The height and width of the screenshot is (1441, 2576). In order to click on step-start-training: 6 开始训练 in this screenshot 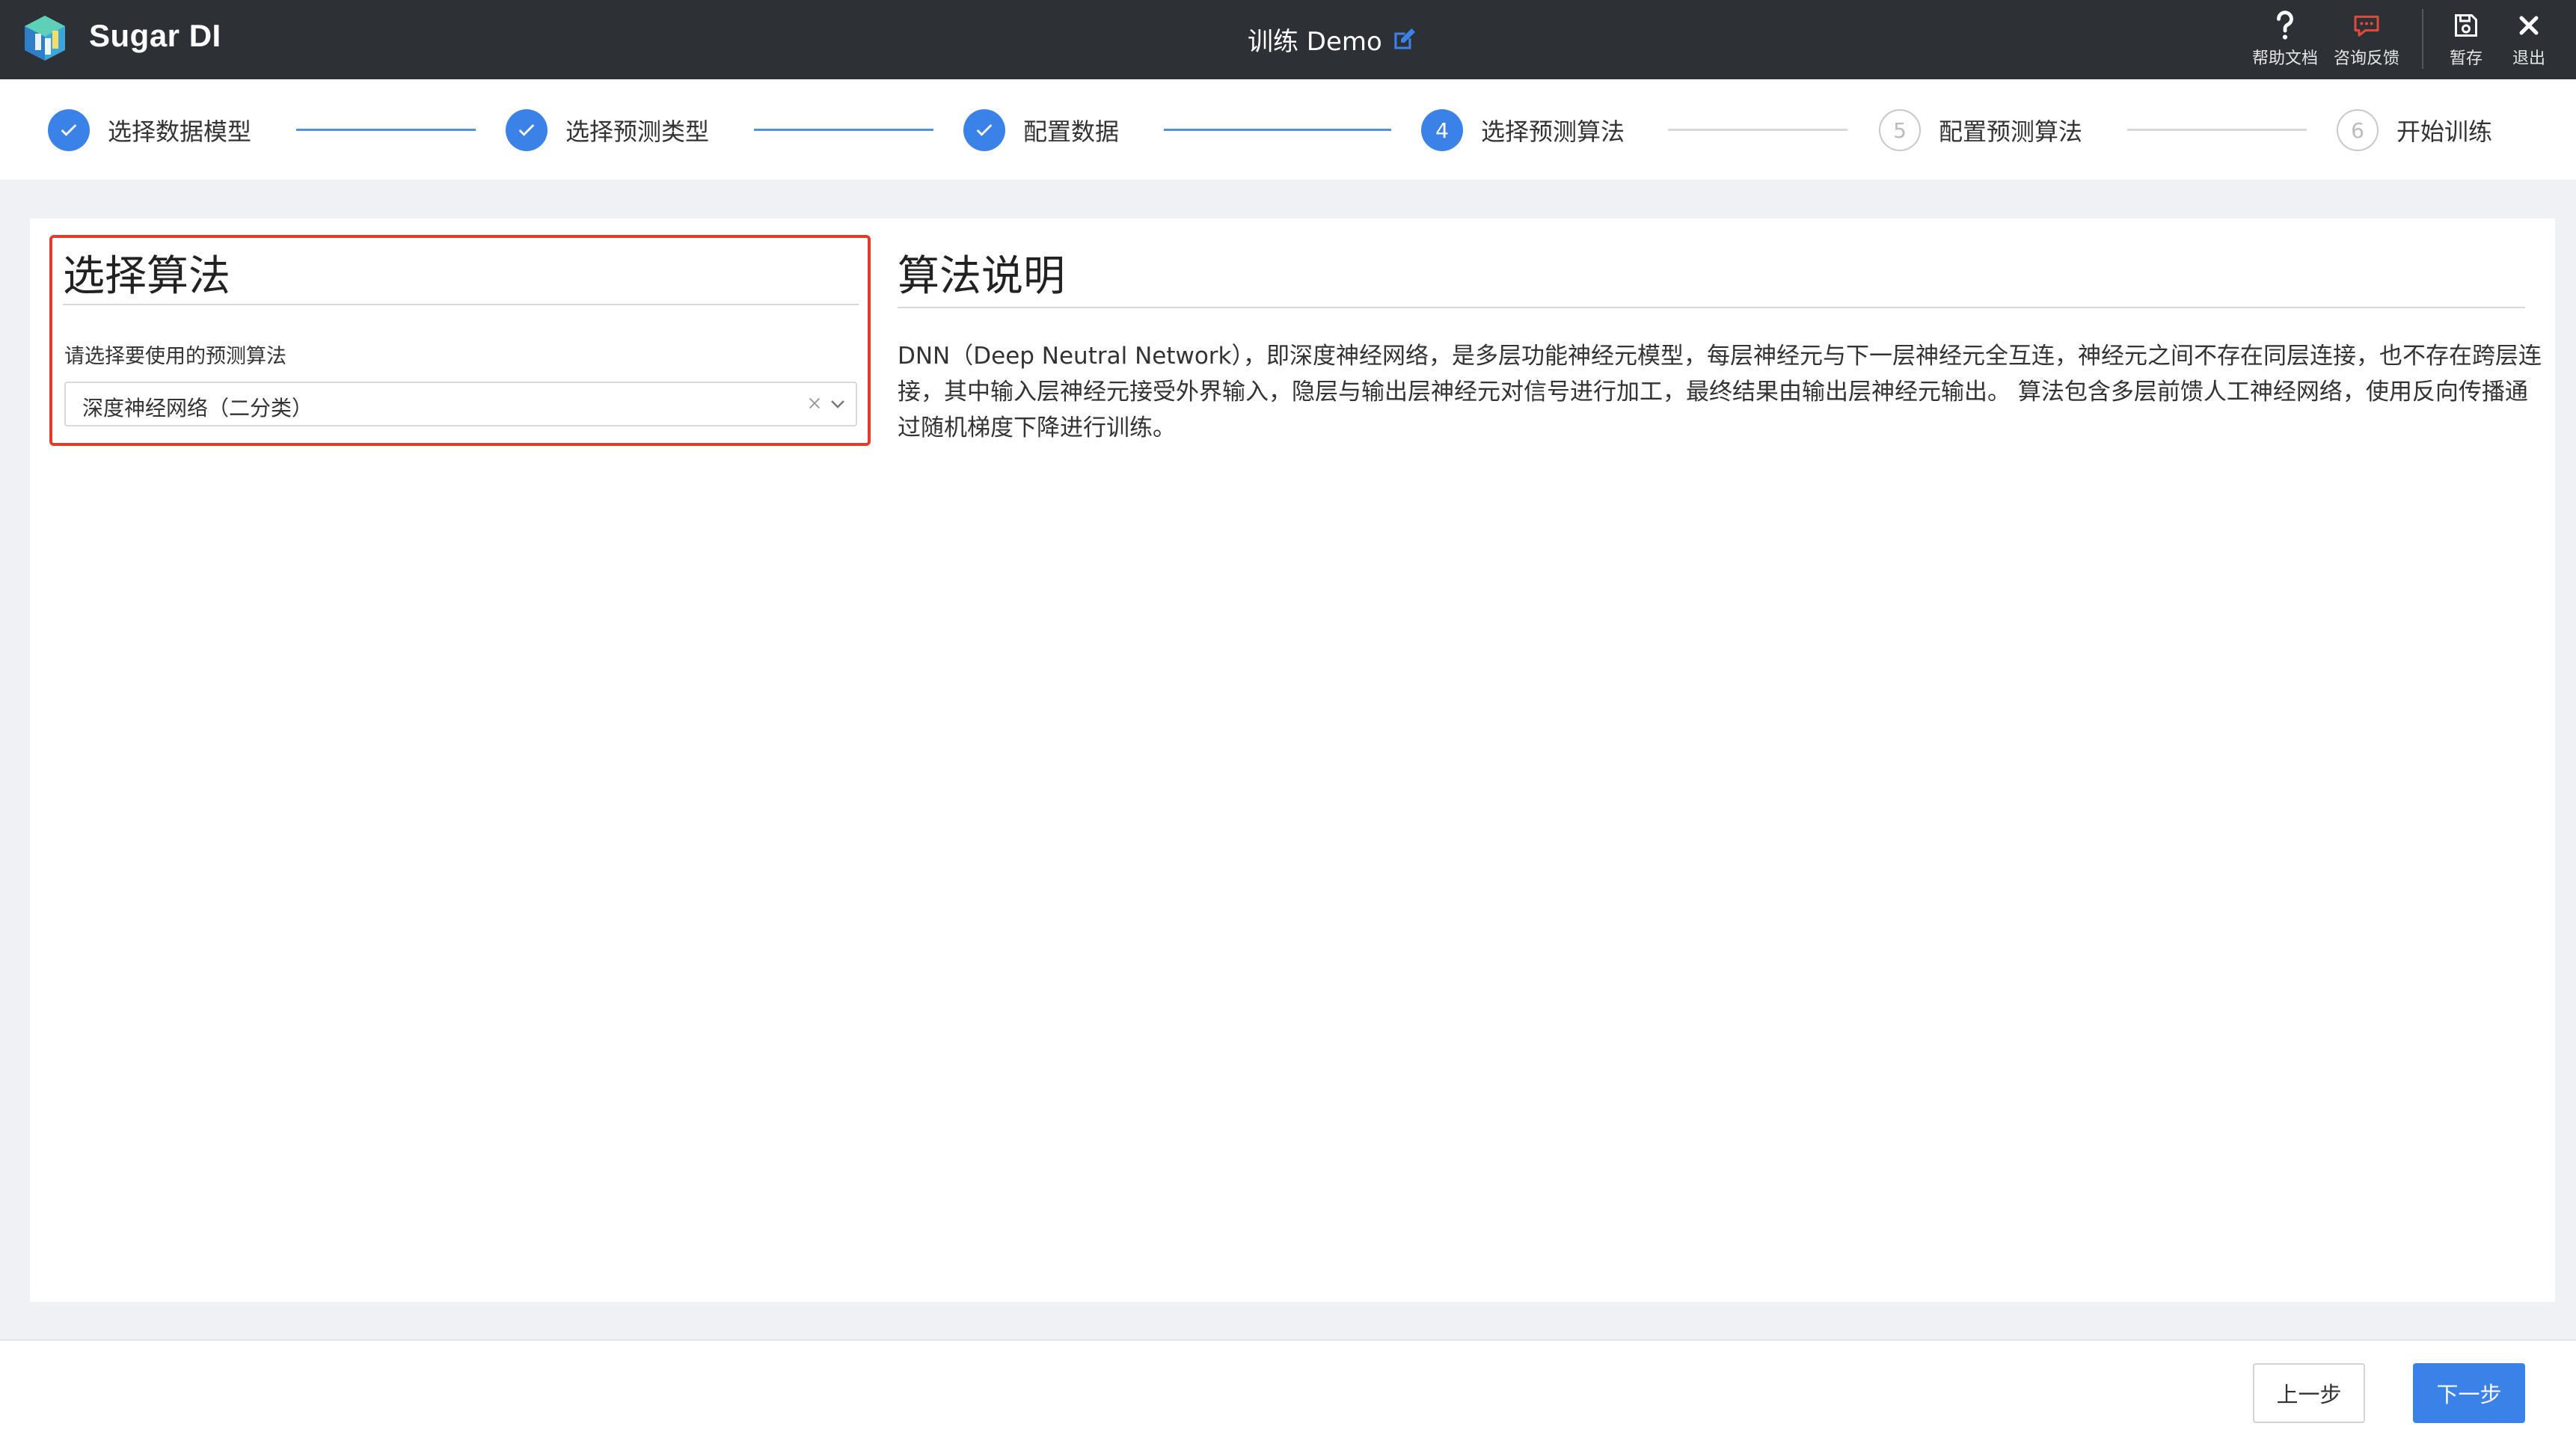, I will do `click(2414, 130)`.